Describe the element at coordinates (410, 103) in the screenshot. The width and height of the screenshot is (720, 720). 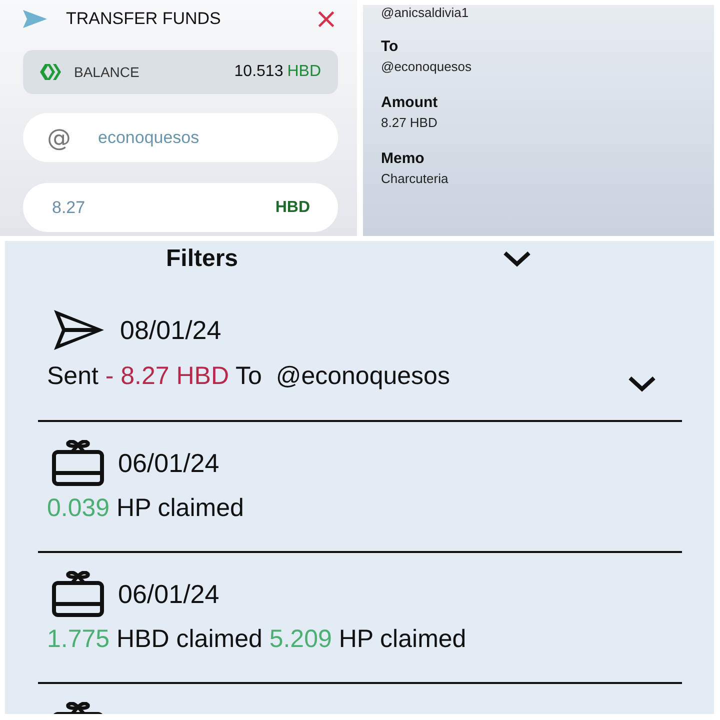
I see `field-label: Amount` at that location.